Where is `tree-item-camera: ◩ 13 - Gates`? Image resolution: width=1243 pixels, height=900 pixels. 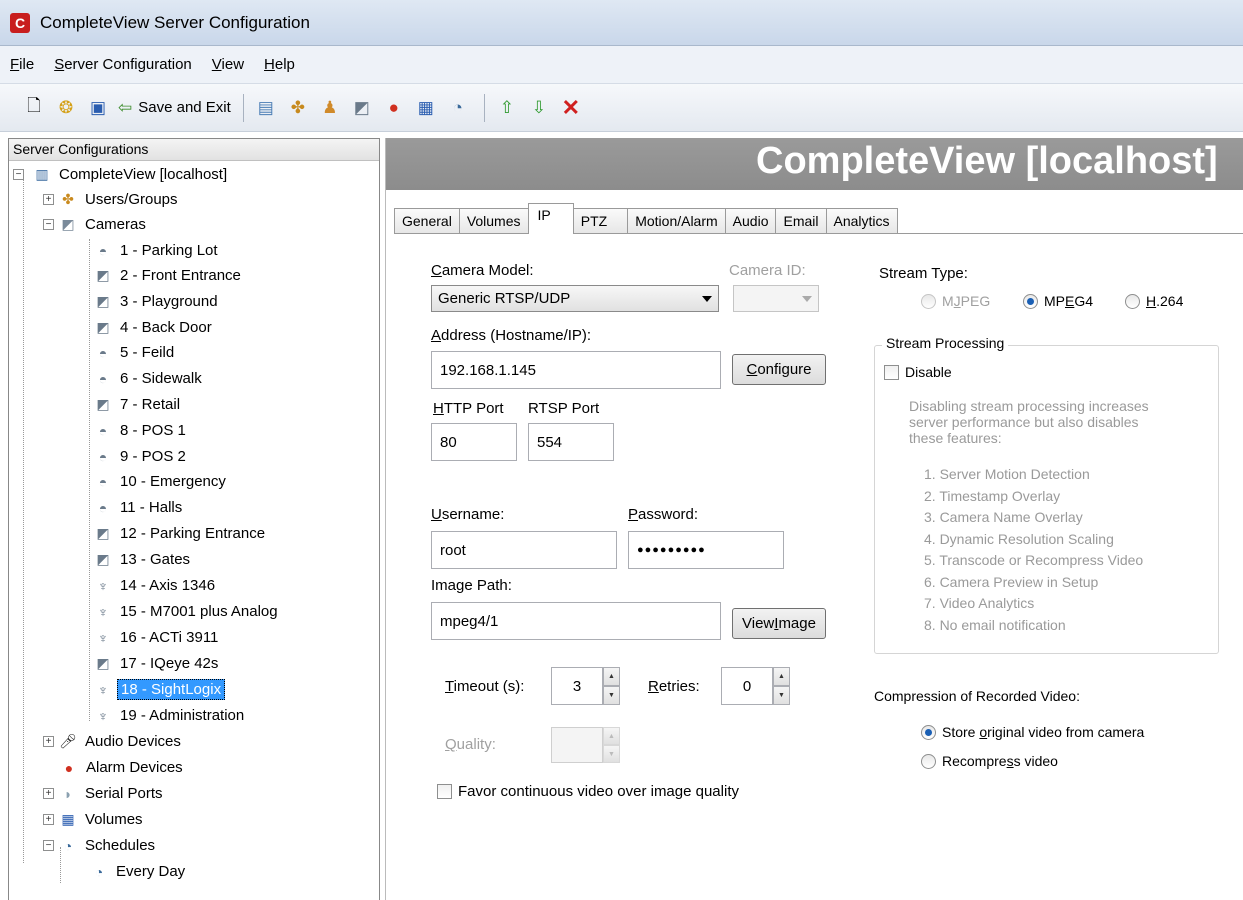
tree-item-camera: ◩ 13 - Gates is located at coordinates (143, 559).